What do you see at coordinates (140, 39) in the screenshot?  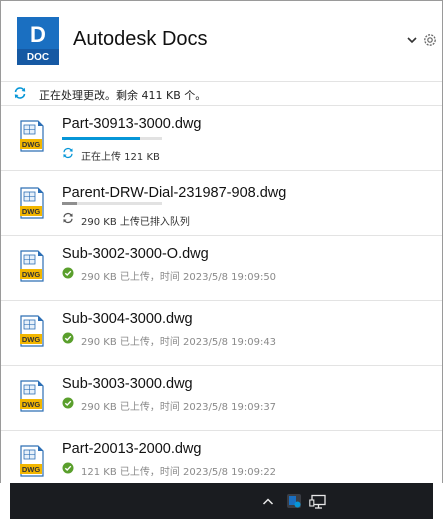 I see `app-title: Autodesk Docs` at bounding box center [140, 39].